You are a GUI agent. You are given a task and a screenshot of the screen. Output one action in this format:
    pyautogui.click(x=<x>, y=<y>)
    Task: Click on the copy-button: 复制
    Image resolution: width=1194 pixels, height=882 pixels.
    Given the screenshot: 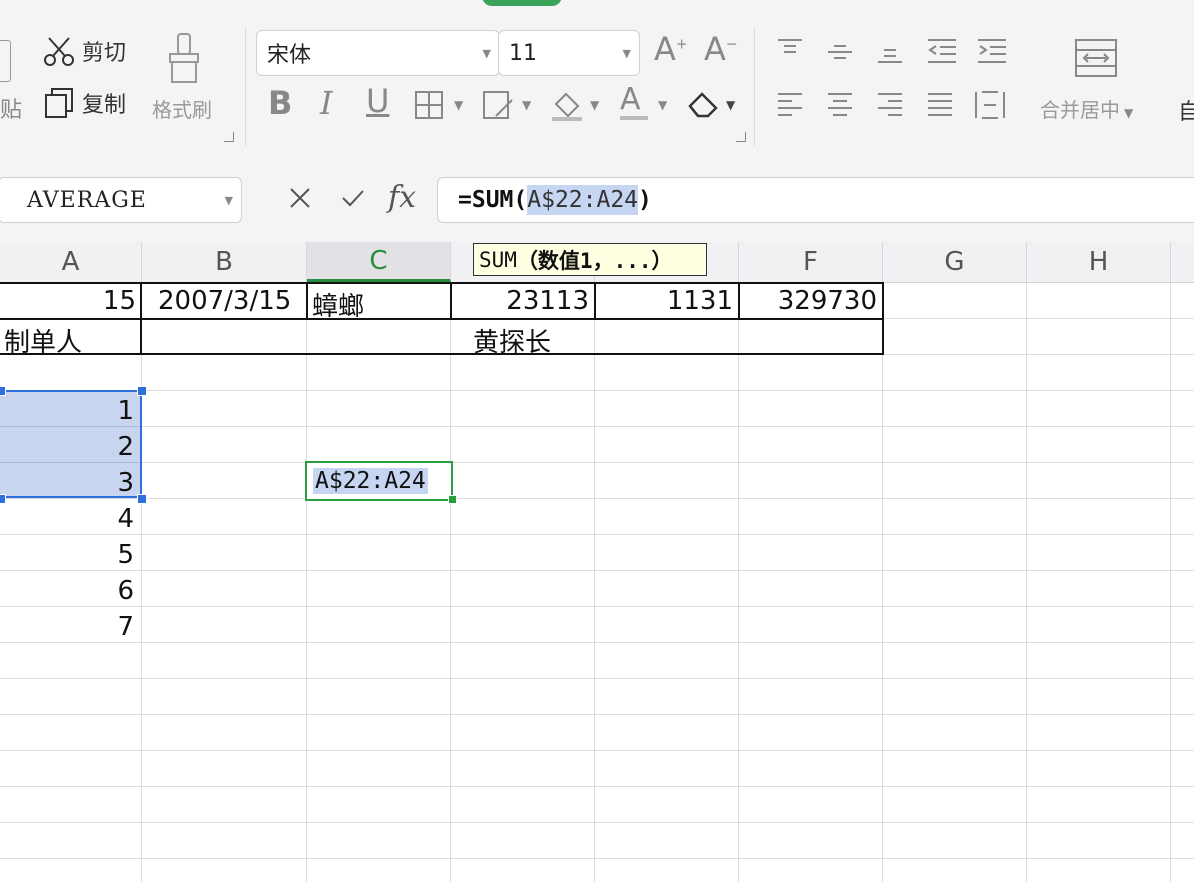 What is the action you would take?
    pyautogui.click(x=84, y=103)
    